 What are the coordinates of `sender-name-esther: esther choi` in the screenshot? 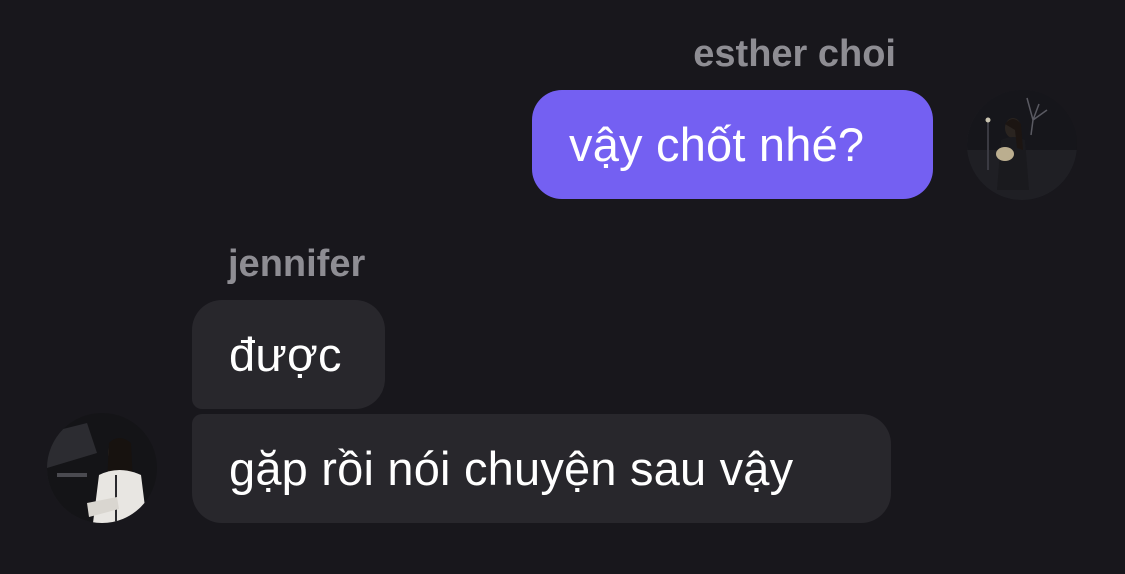 It's located at (794, 54).